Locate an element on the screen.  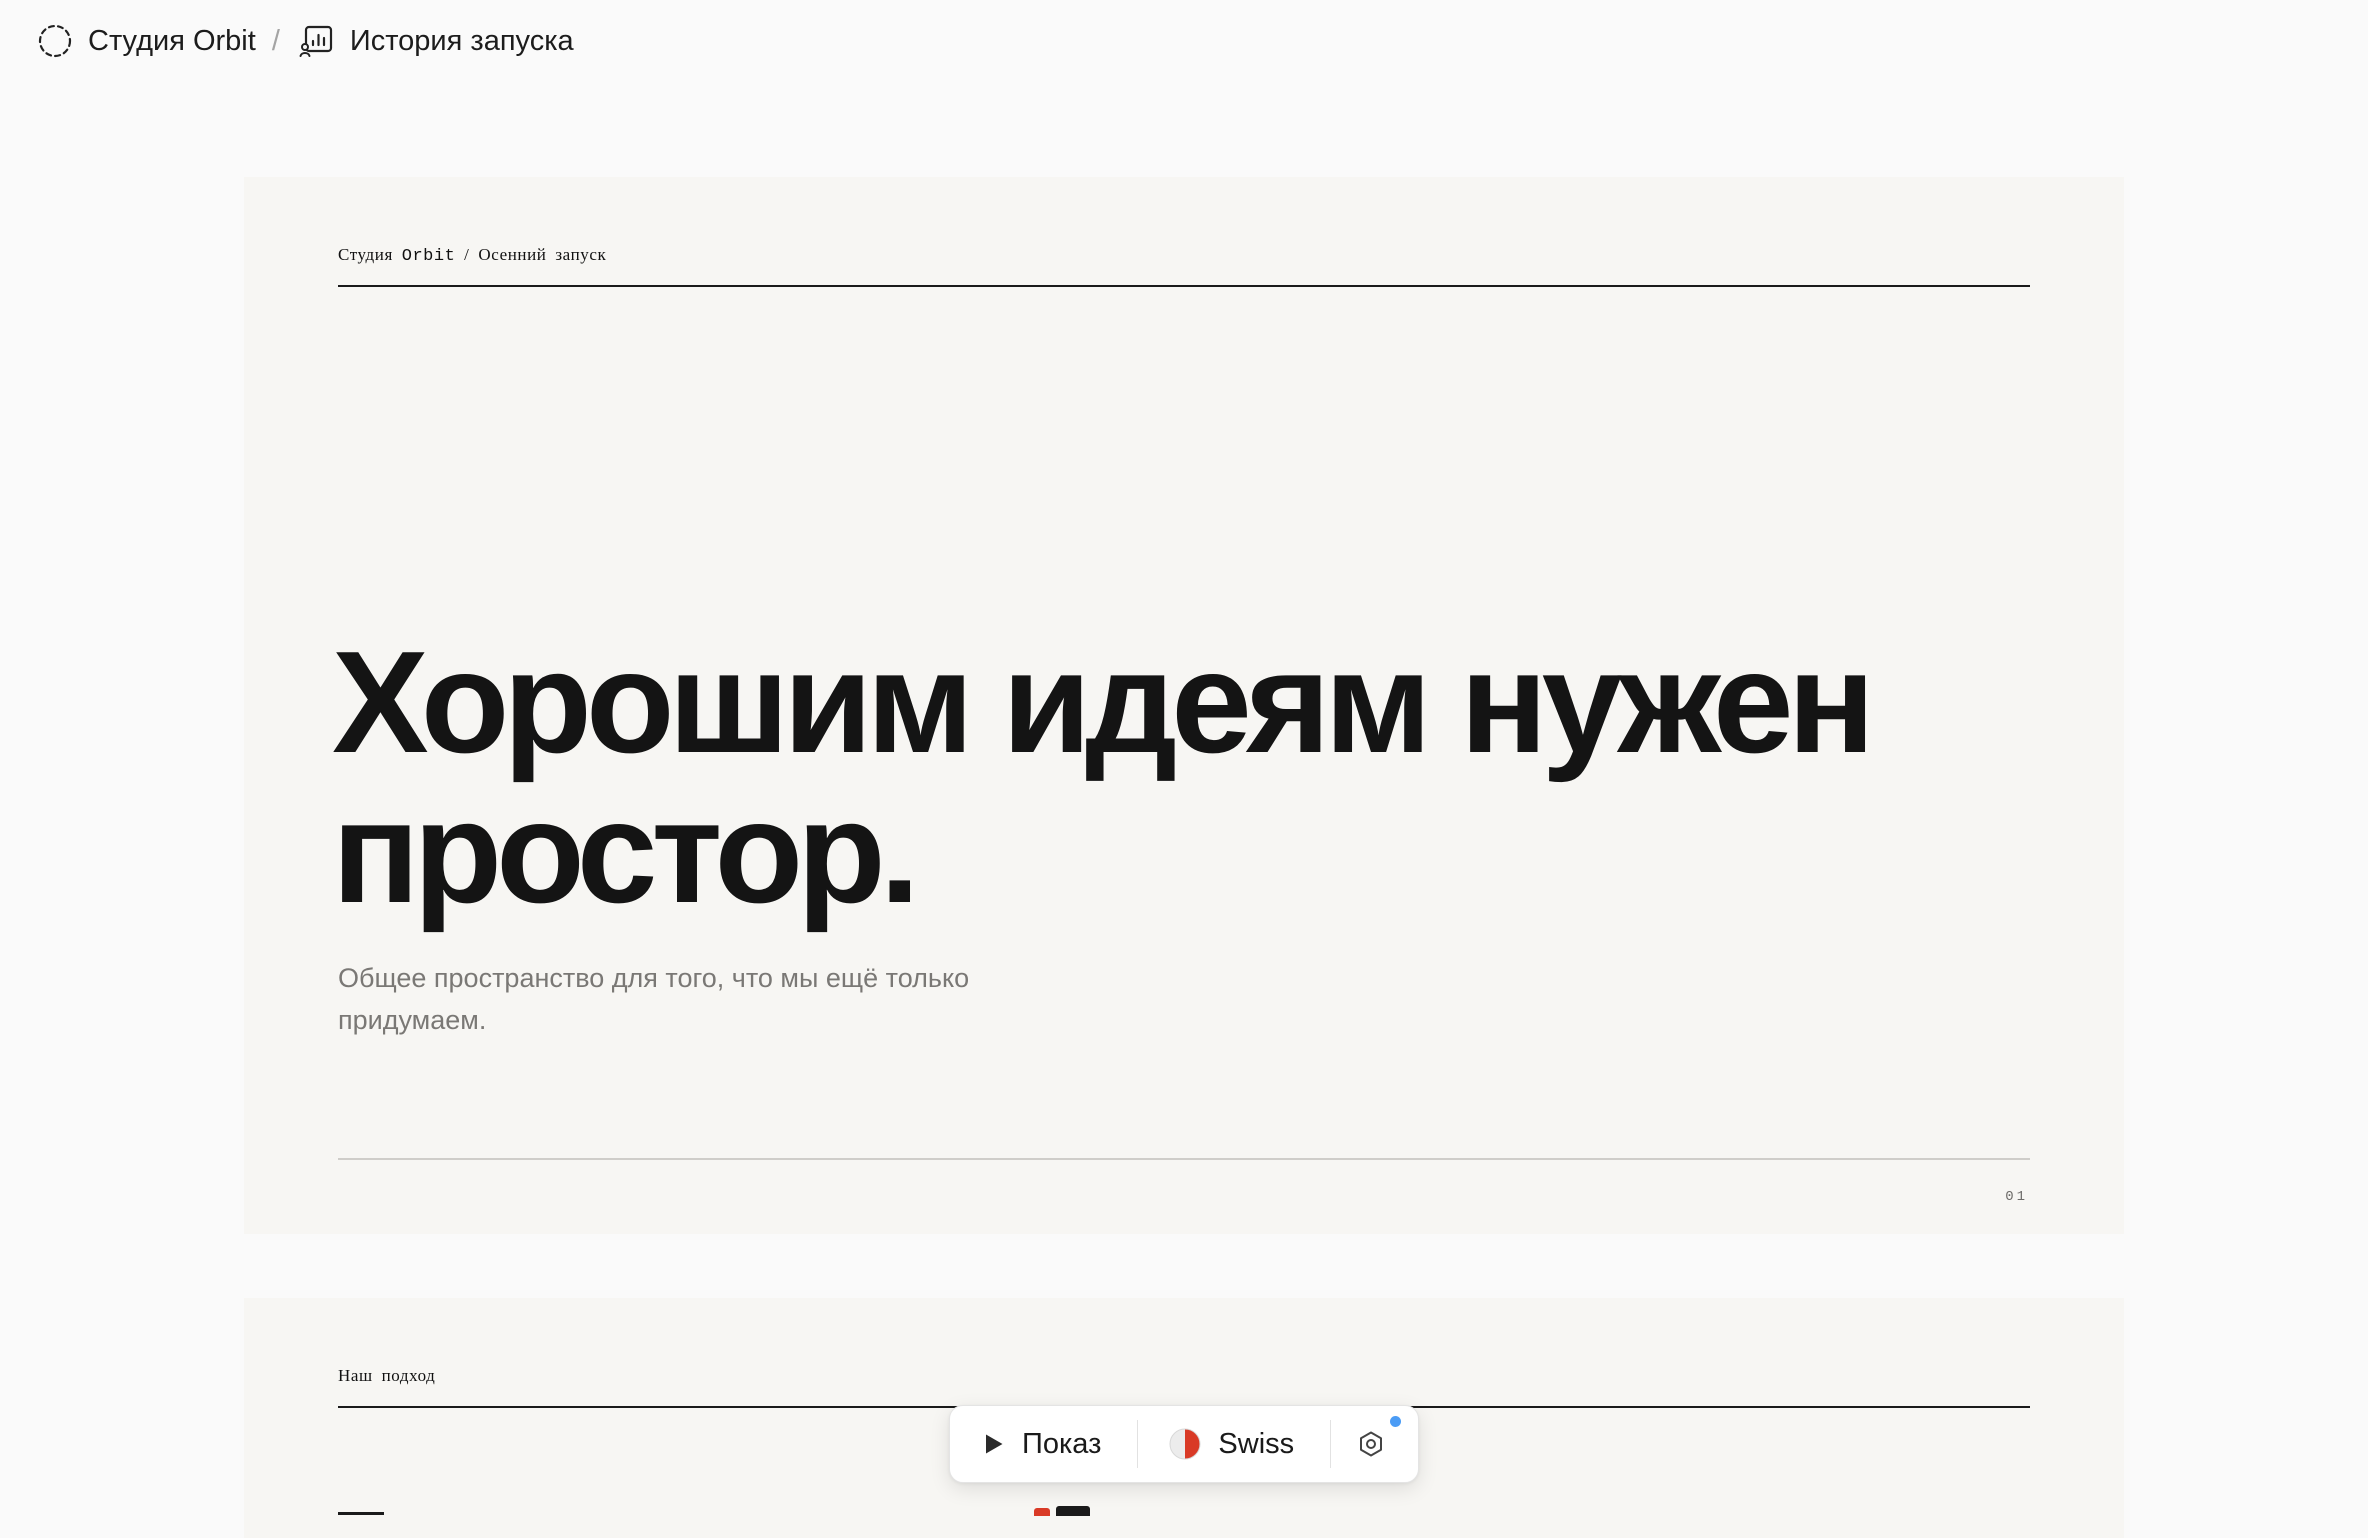
slide-1-title: Хорошим идеям нужен простор. is located at coordinates (1232, 777).